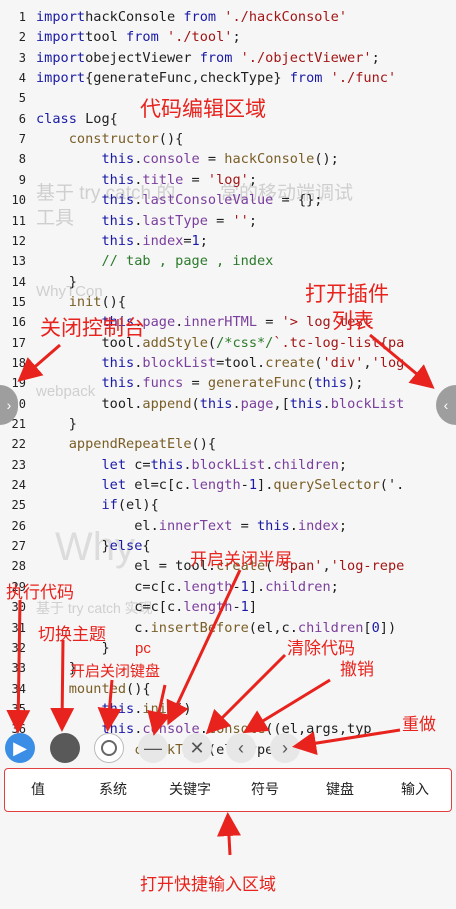 This screenshot has height=909, width=456. Describe the element at coordinates (115, 671) in the screenshot. I see `annotation-toggle-keyboard: 开启关闭键盘` at that location.